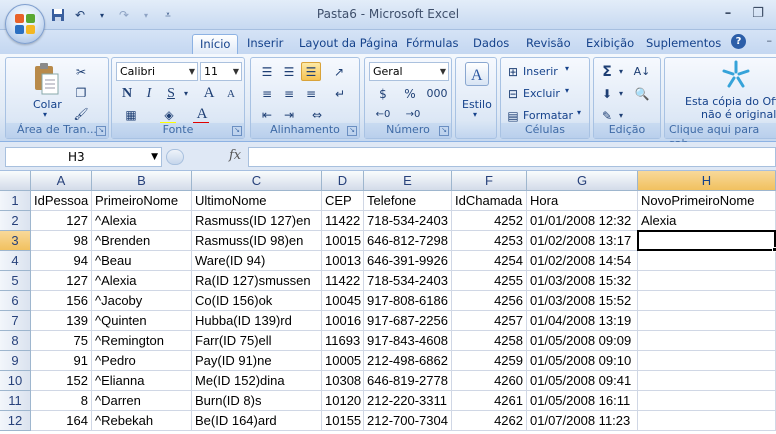 Image resolution: width=776 pixels, height=434 pixels. I want to click on cell-e8: 917-843-4608, so click(408, 341).